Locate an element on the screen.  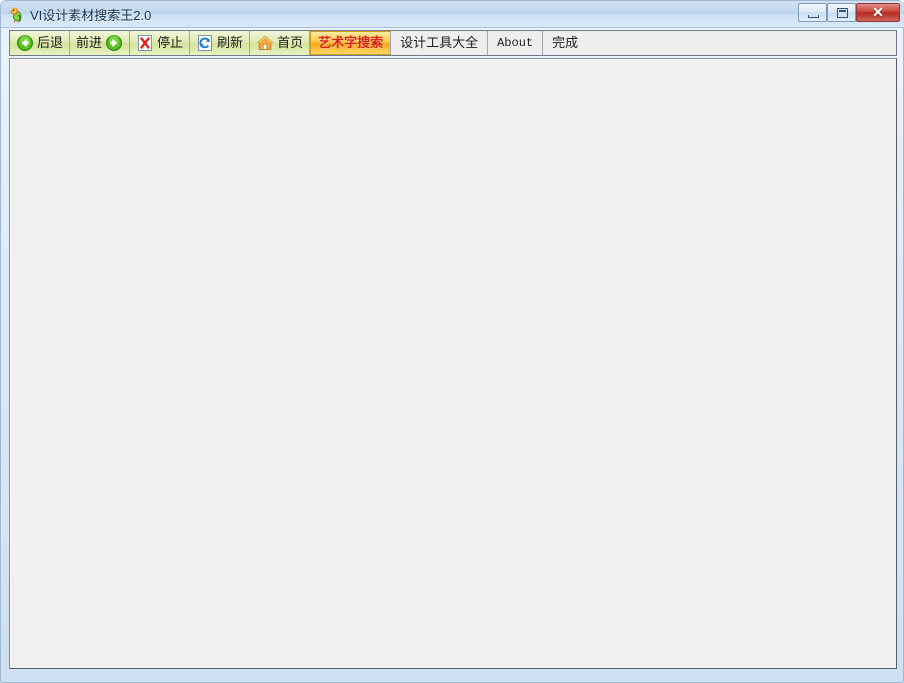
status-label: 完成 is located at coordinates (565, 42).